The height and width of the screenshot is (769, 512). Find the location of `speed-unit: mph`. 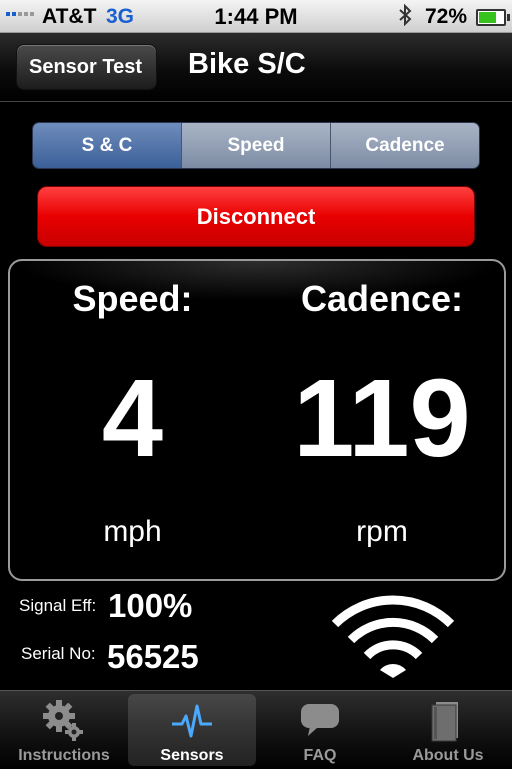

speed-unit: mph is located at coordinates (132, 531).